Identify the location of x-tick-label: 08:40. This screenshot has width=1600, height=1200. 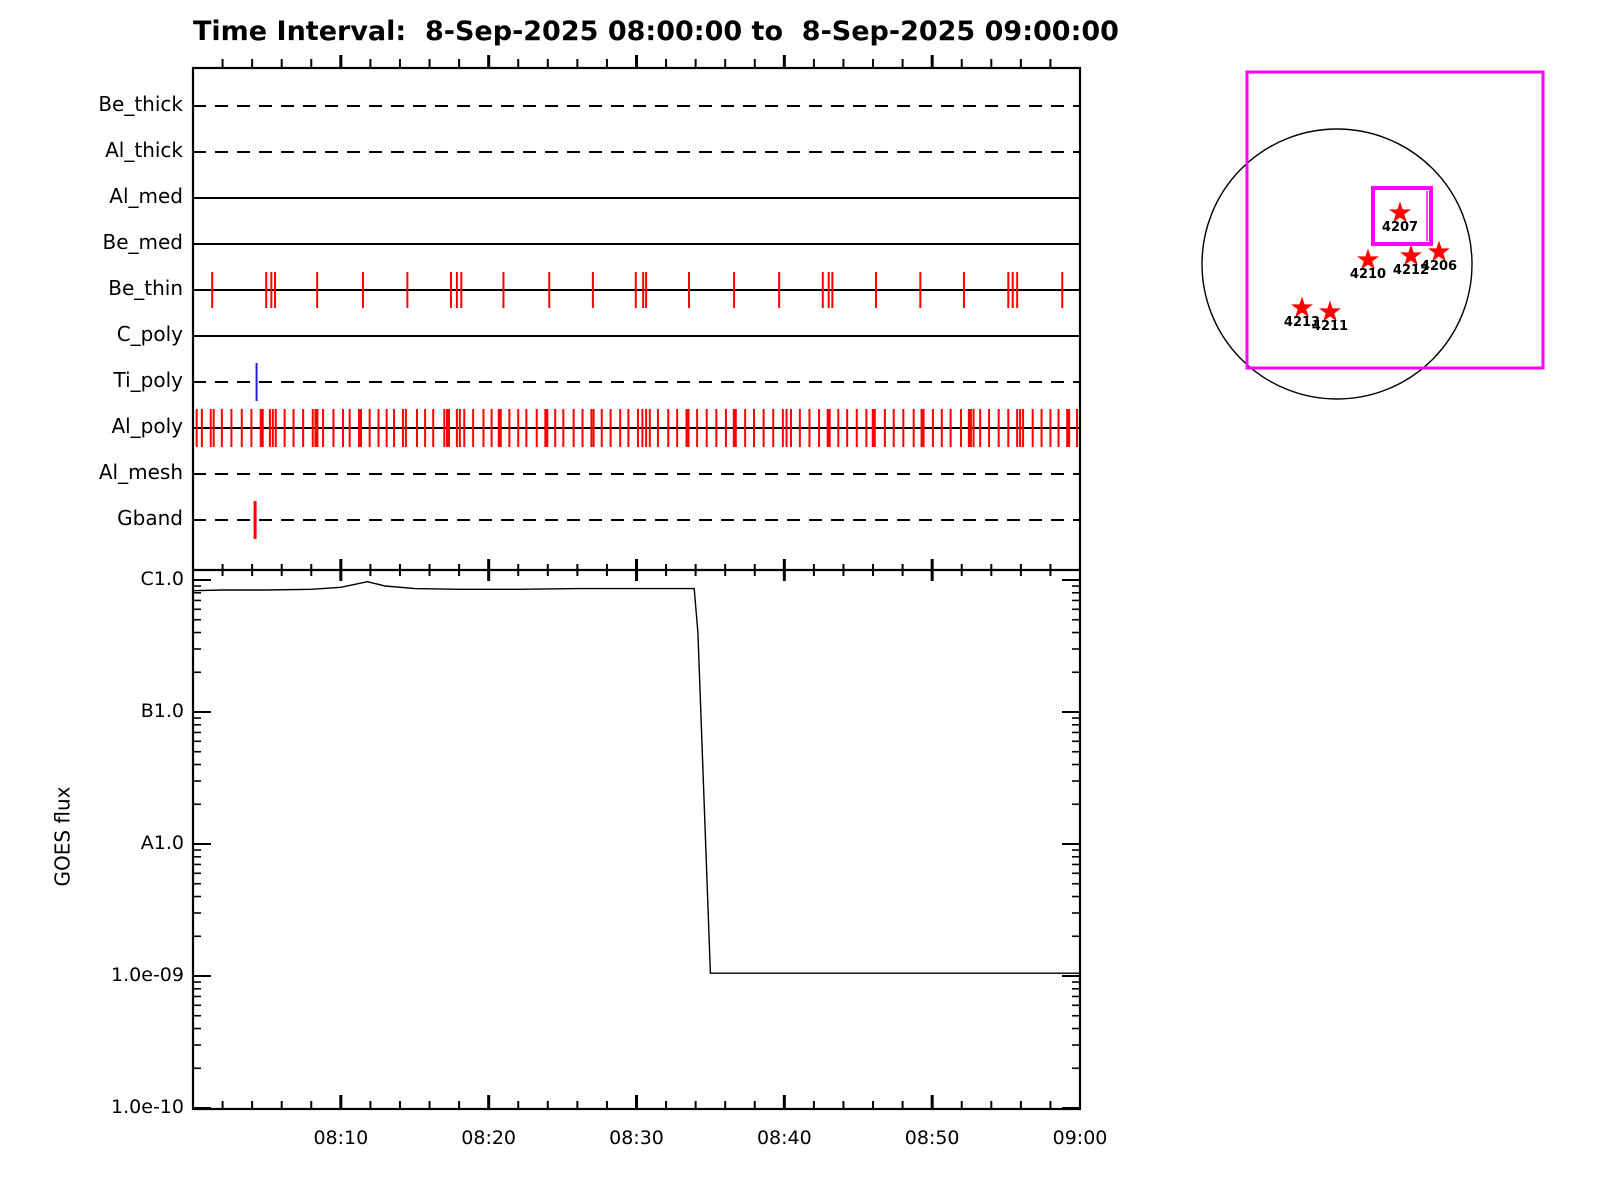
(784, 1138).